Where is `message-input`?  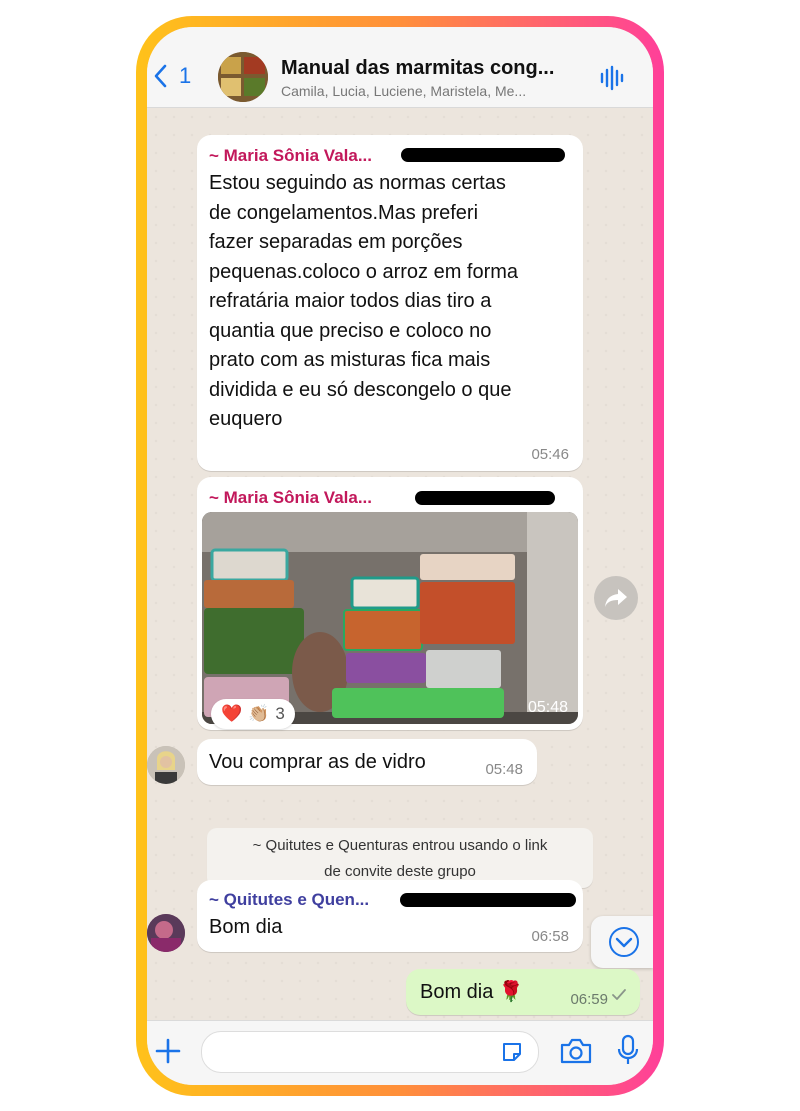
message-input is located at coordinates (370, 1052).